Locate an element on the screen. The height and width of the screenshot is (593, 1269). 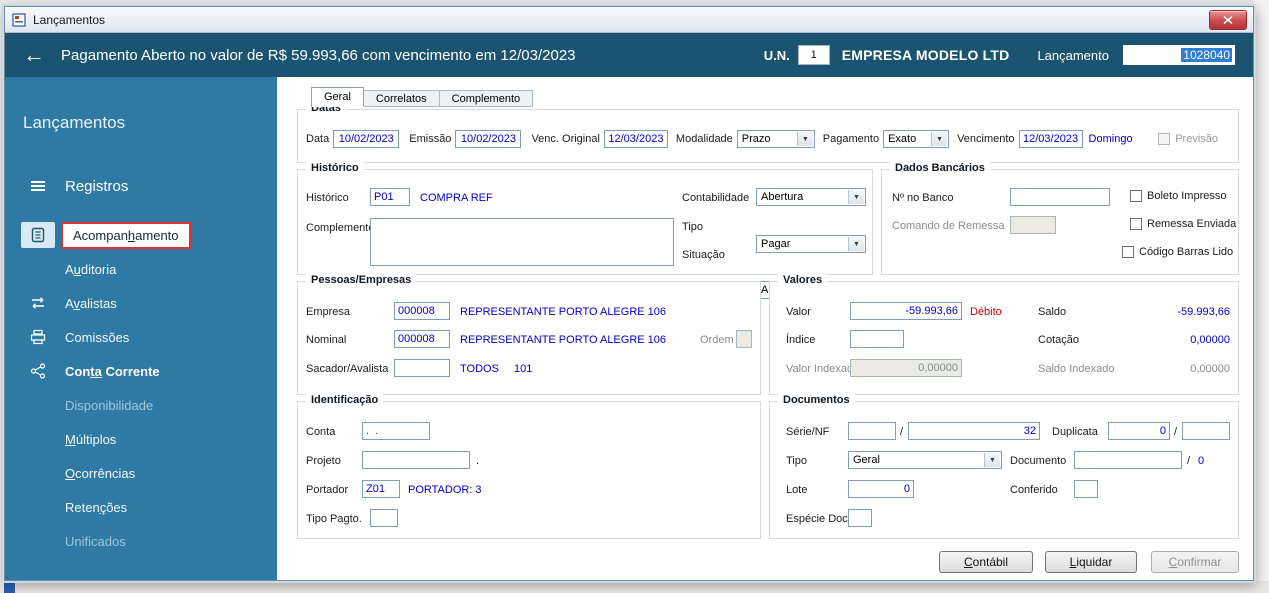
historico-input is located at coordinates (390, 197).